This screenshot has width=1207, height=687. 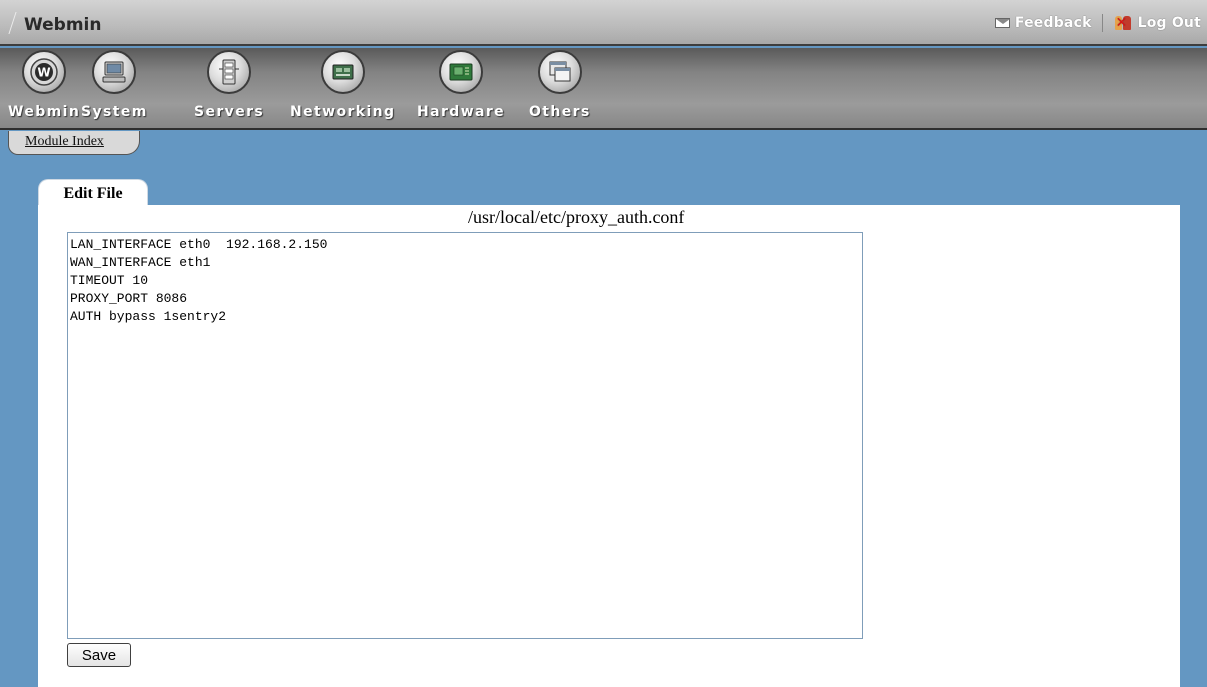 I want to click on logout-link: ✕ Log Out, so click(x=1157, y=23).